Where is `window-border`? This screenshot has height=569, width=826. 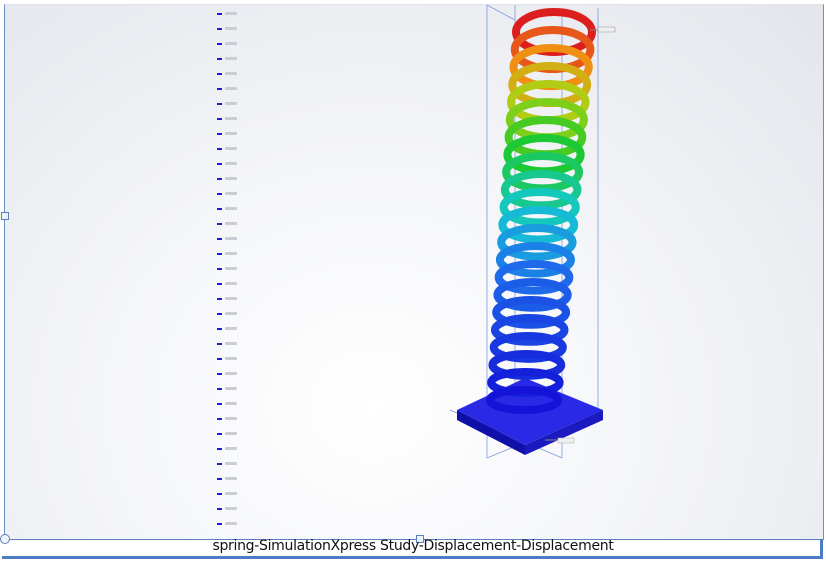 window-border is located at coordinates (412, 557).